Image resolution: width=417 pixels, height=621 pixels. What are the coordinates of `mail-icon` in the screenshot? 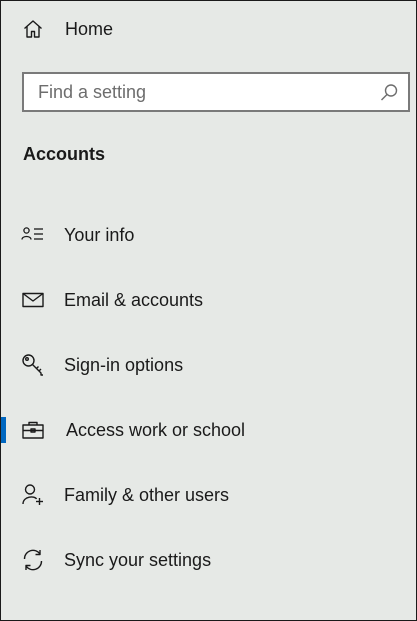 It's located at (33, 300).